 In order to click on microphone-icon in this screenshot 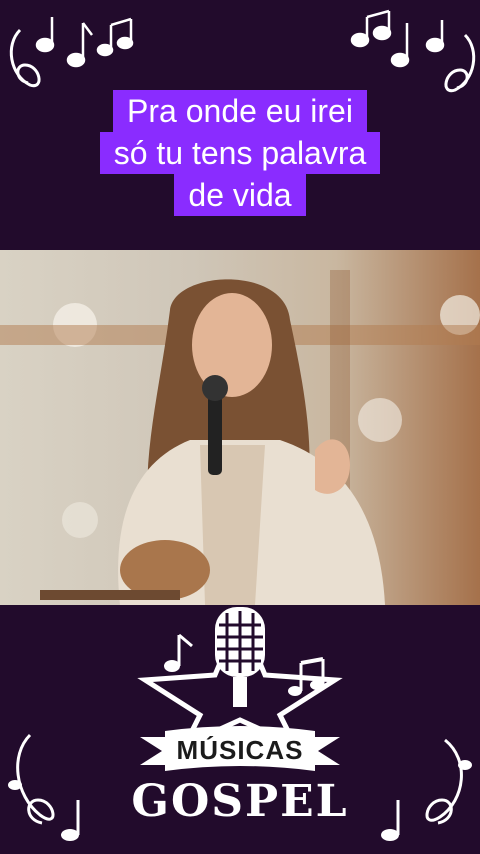, I will do `click(240, 657)`.